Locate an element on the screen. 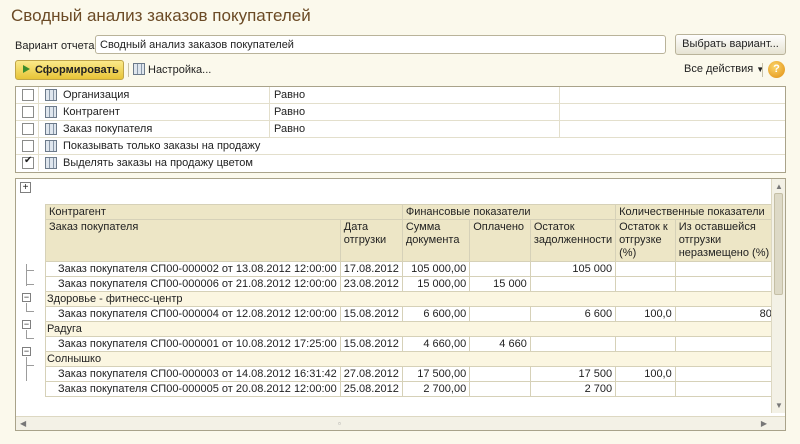 This screenshot has height=444, width=800. scroll-right-icon: ▶ is located at coordinates (764, 423).